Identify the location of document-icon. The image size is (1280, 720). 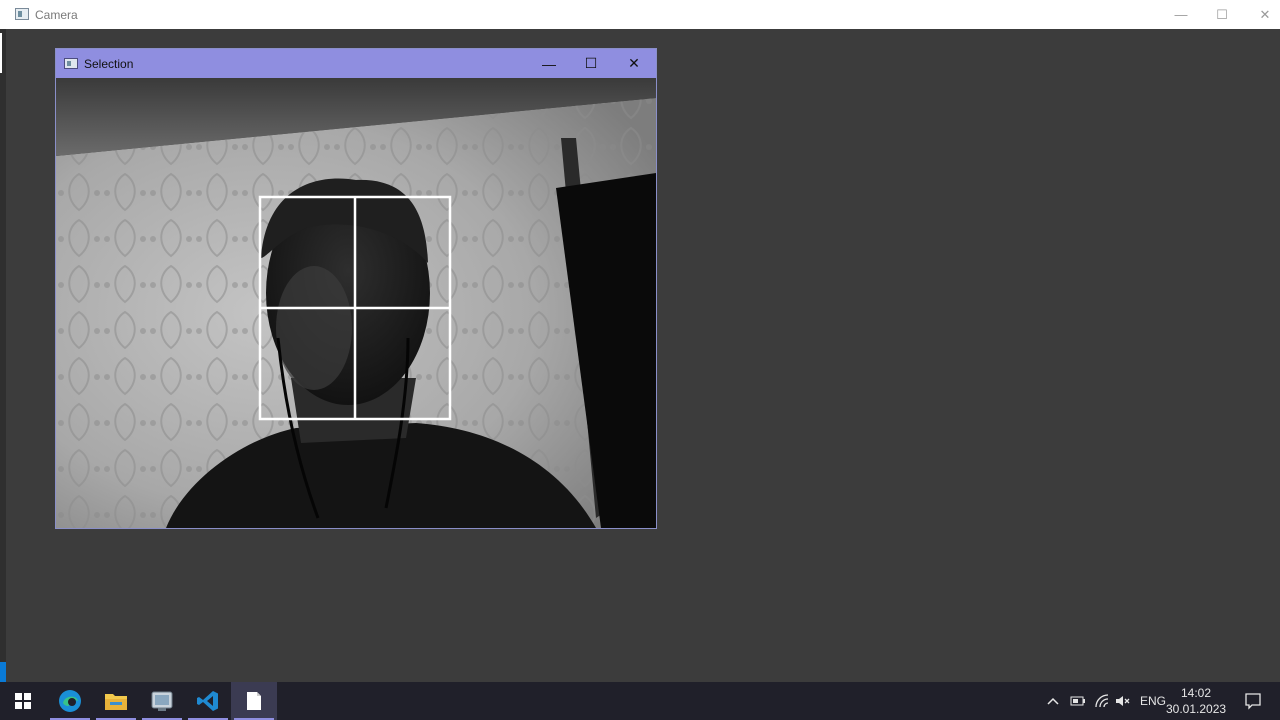
(254, 701).